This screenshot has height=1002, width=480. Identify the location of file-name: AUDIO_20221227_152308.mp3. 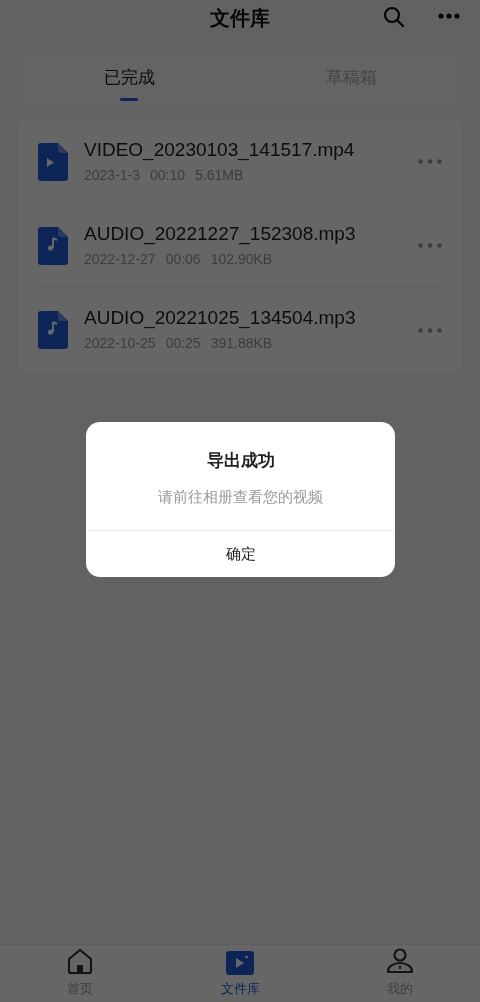
(220, 233).